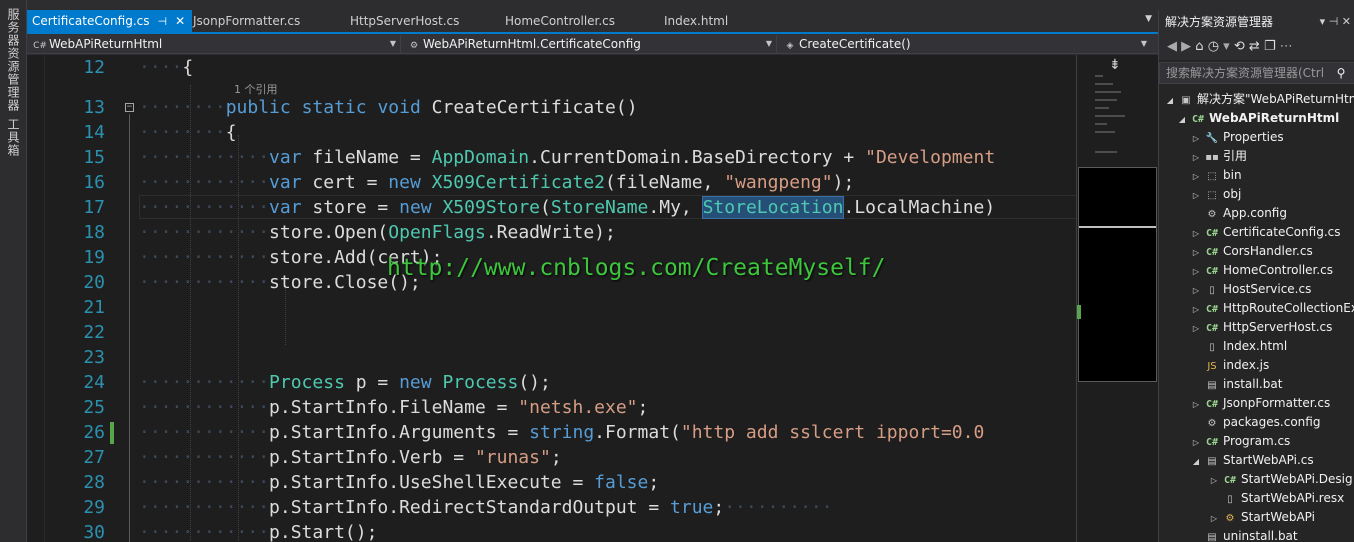 The height and width of the screenshot is (542, 1354). I want to click on tree-item: ▷ ⬚ obj, so click(1215, 194).